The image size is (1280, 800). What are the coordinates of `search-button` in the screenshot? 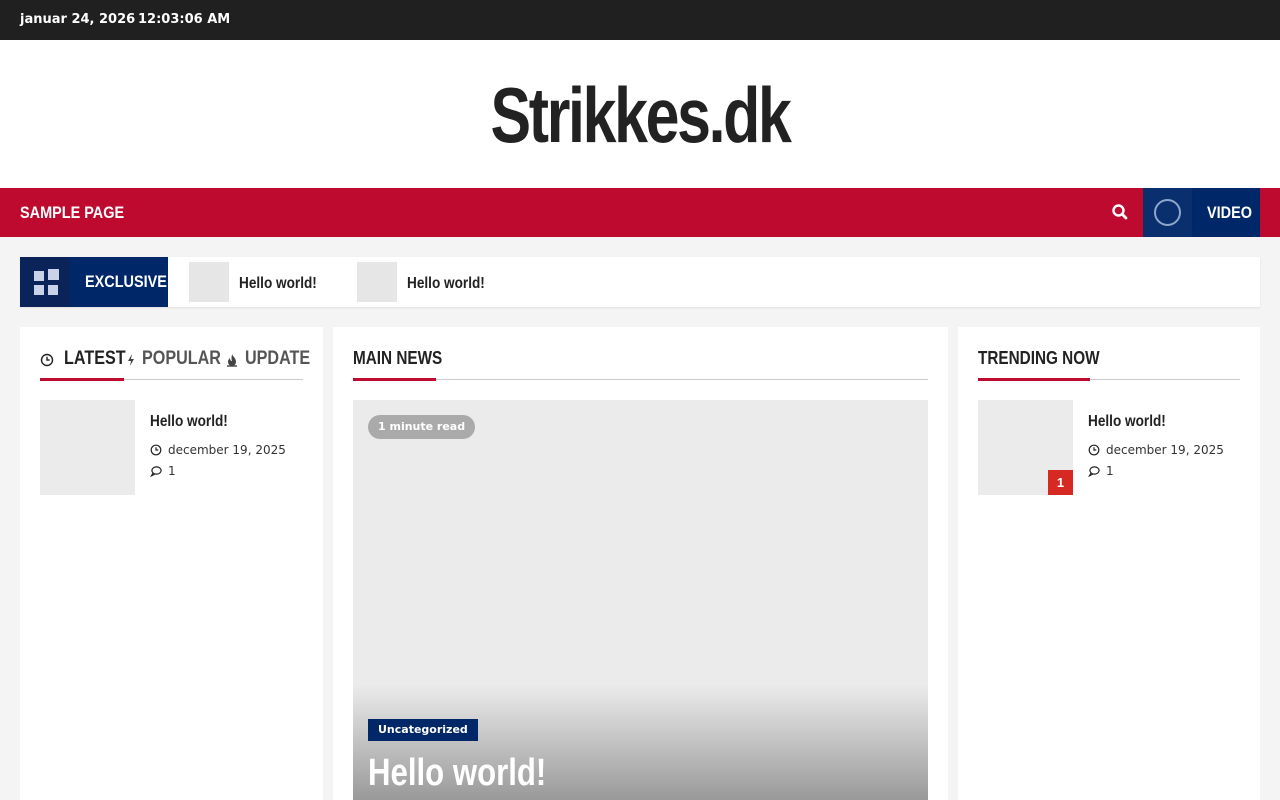 It's located at (1120, 212).